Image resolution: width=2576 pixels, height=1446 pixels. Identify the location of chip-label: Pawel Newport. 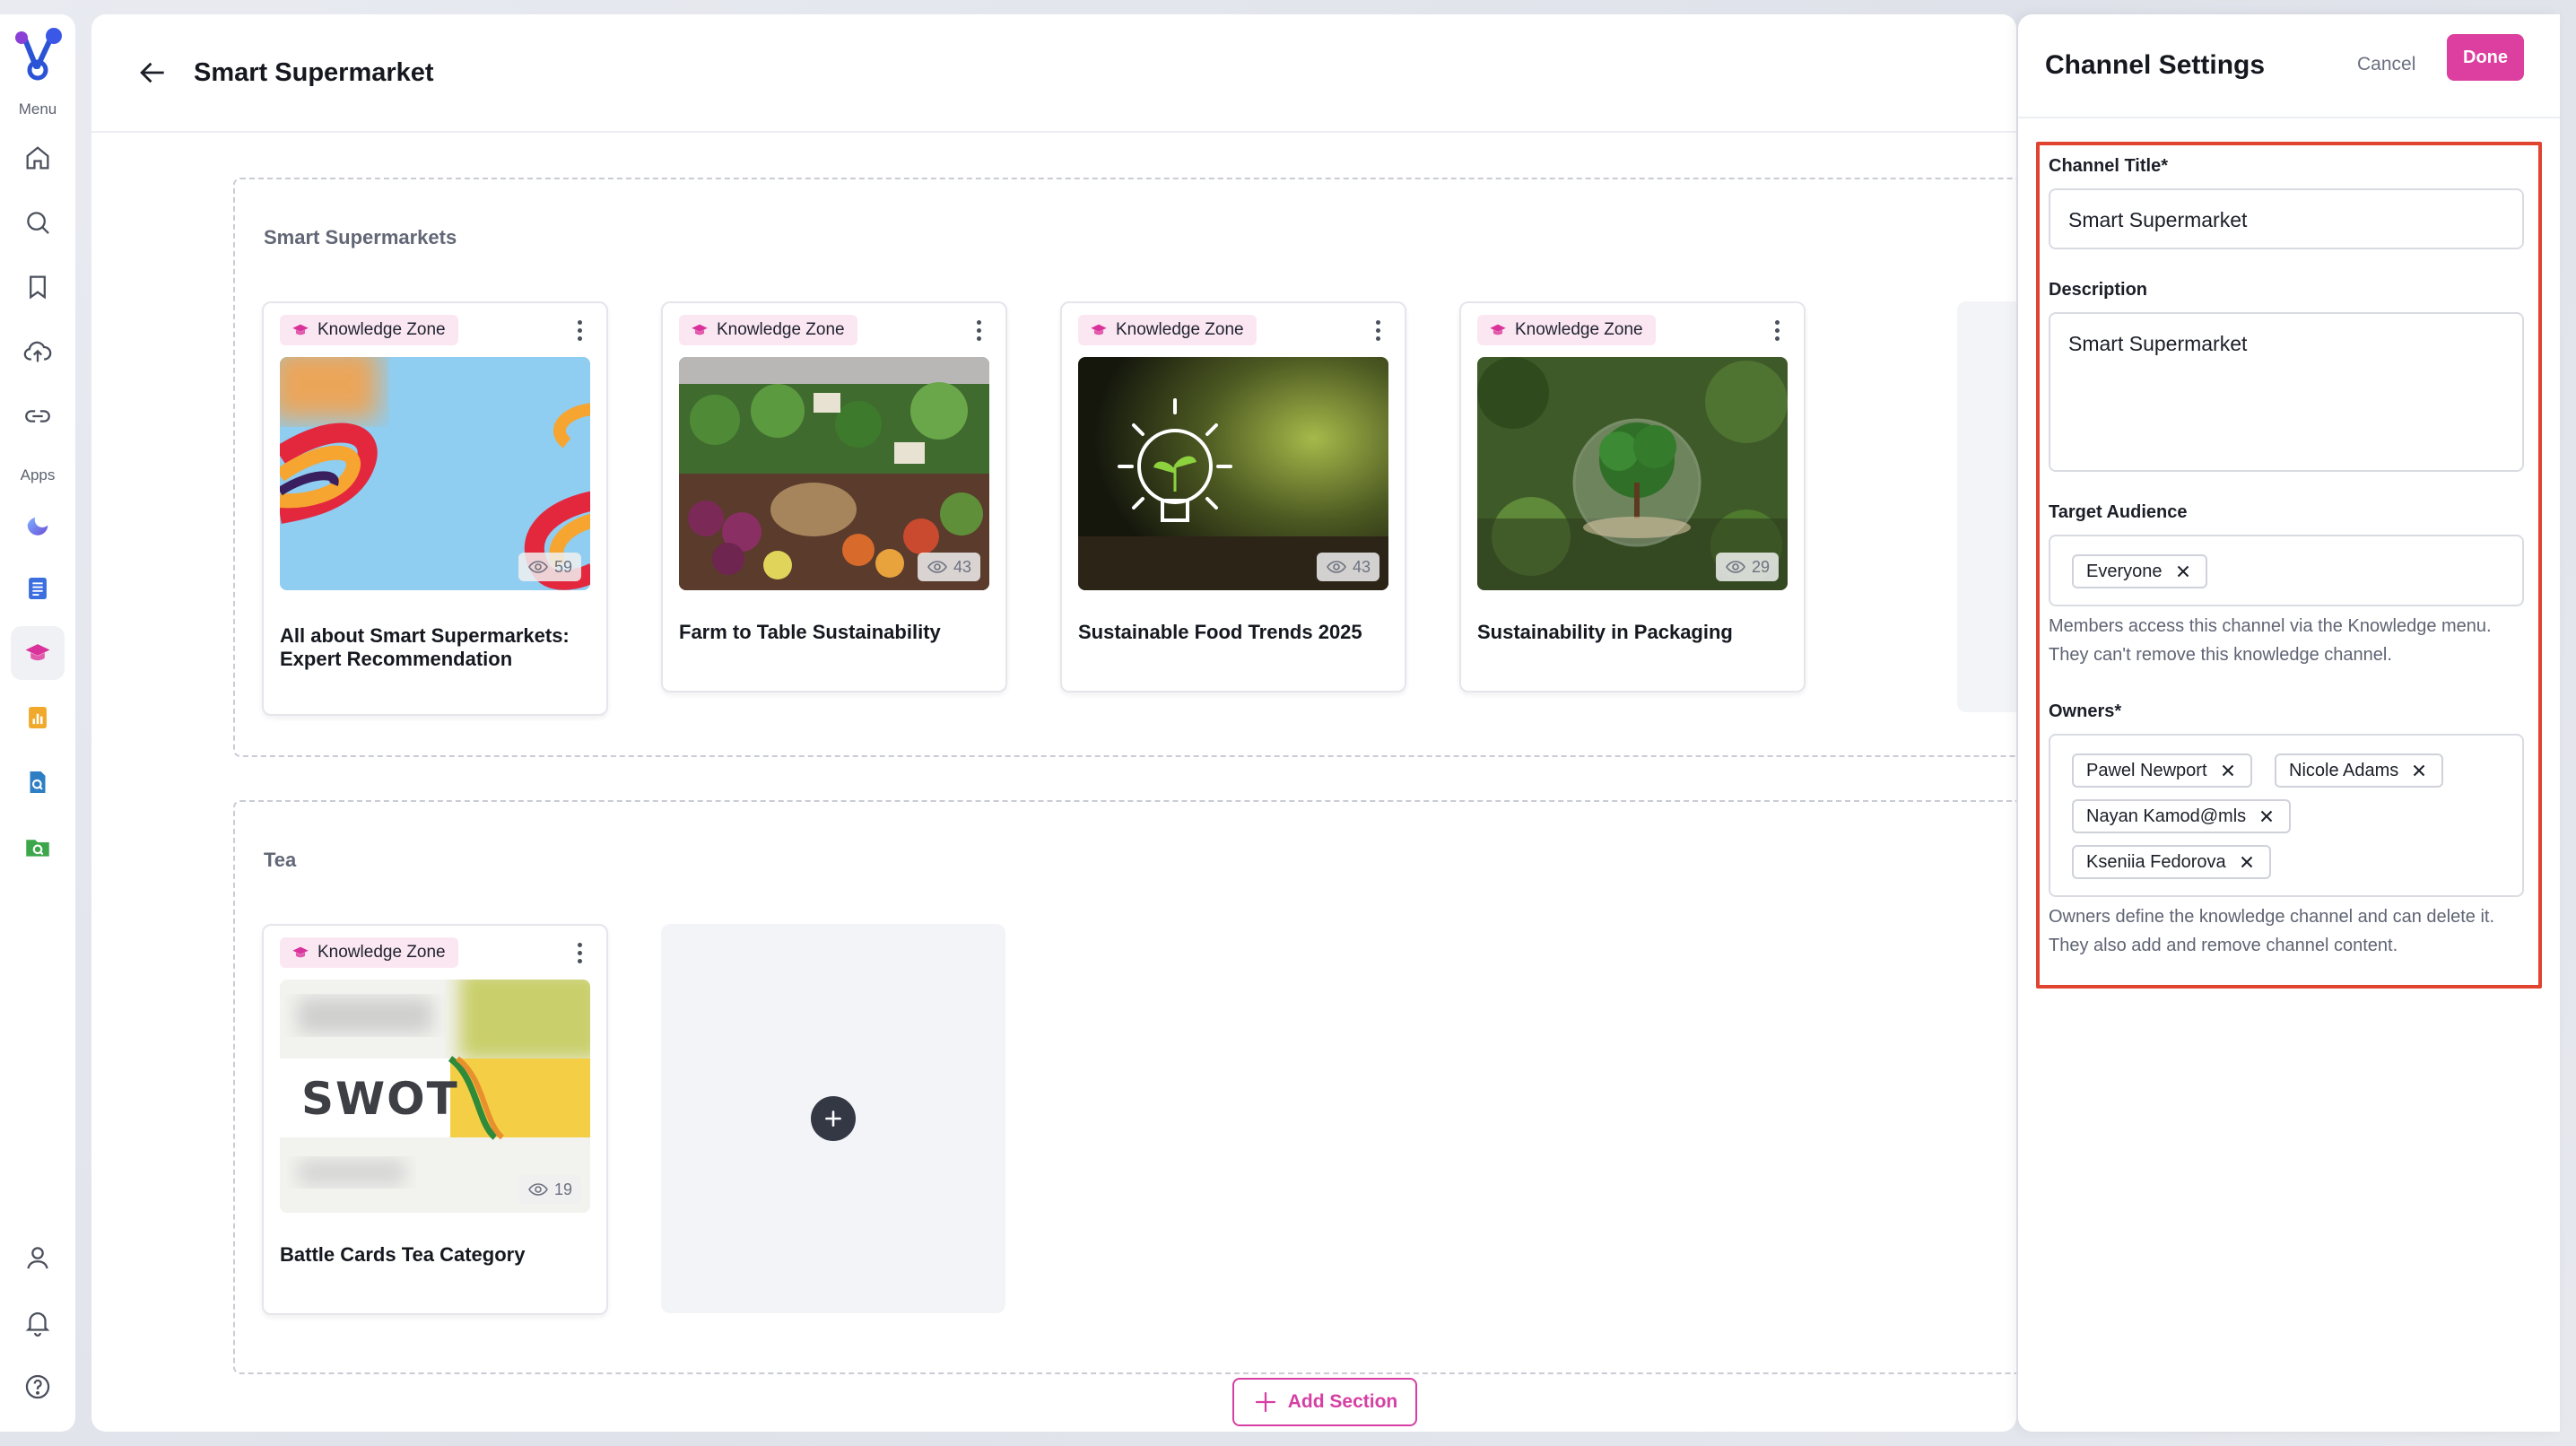
(2146, 770).